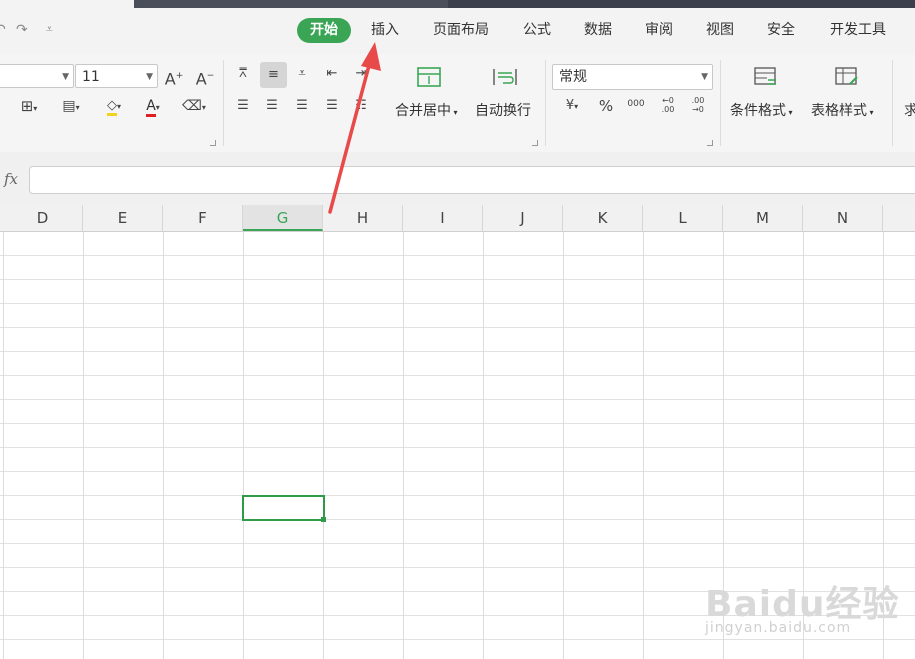  Describe the element at coordinates (43, 218) in the screenshot. I see `column-header-d: D` at that location.